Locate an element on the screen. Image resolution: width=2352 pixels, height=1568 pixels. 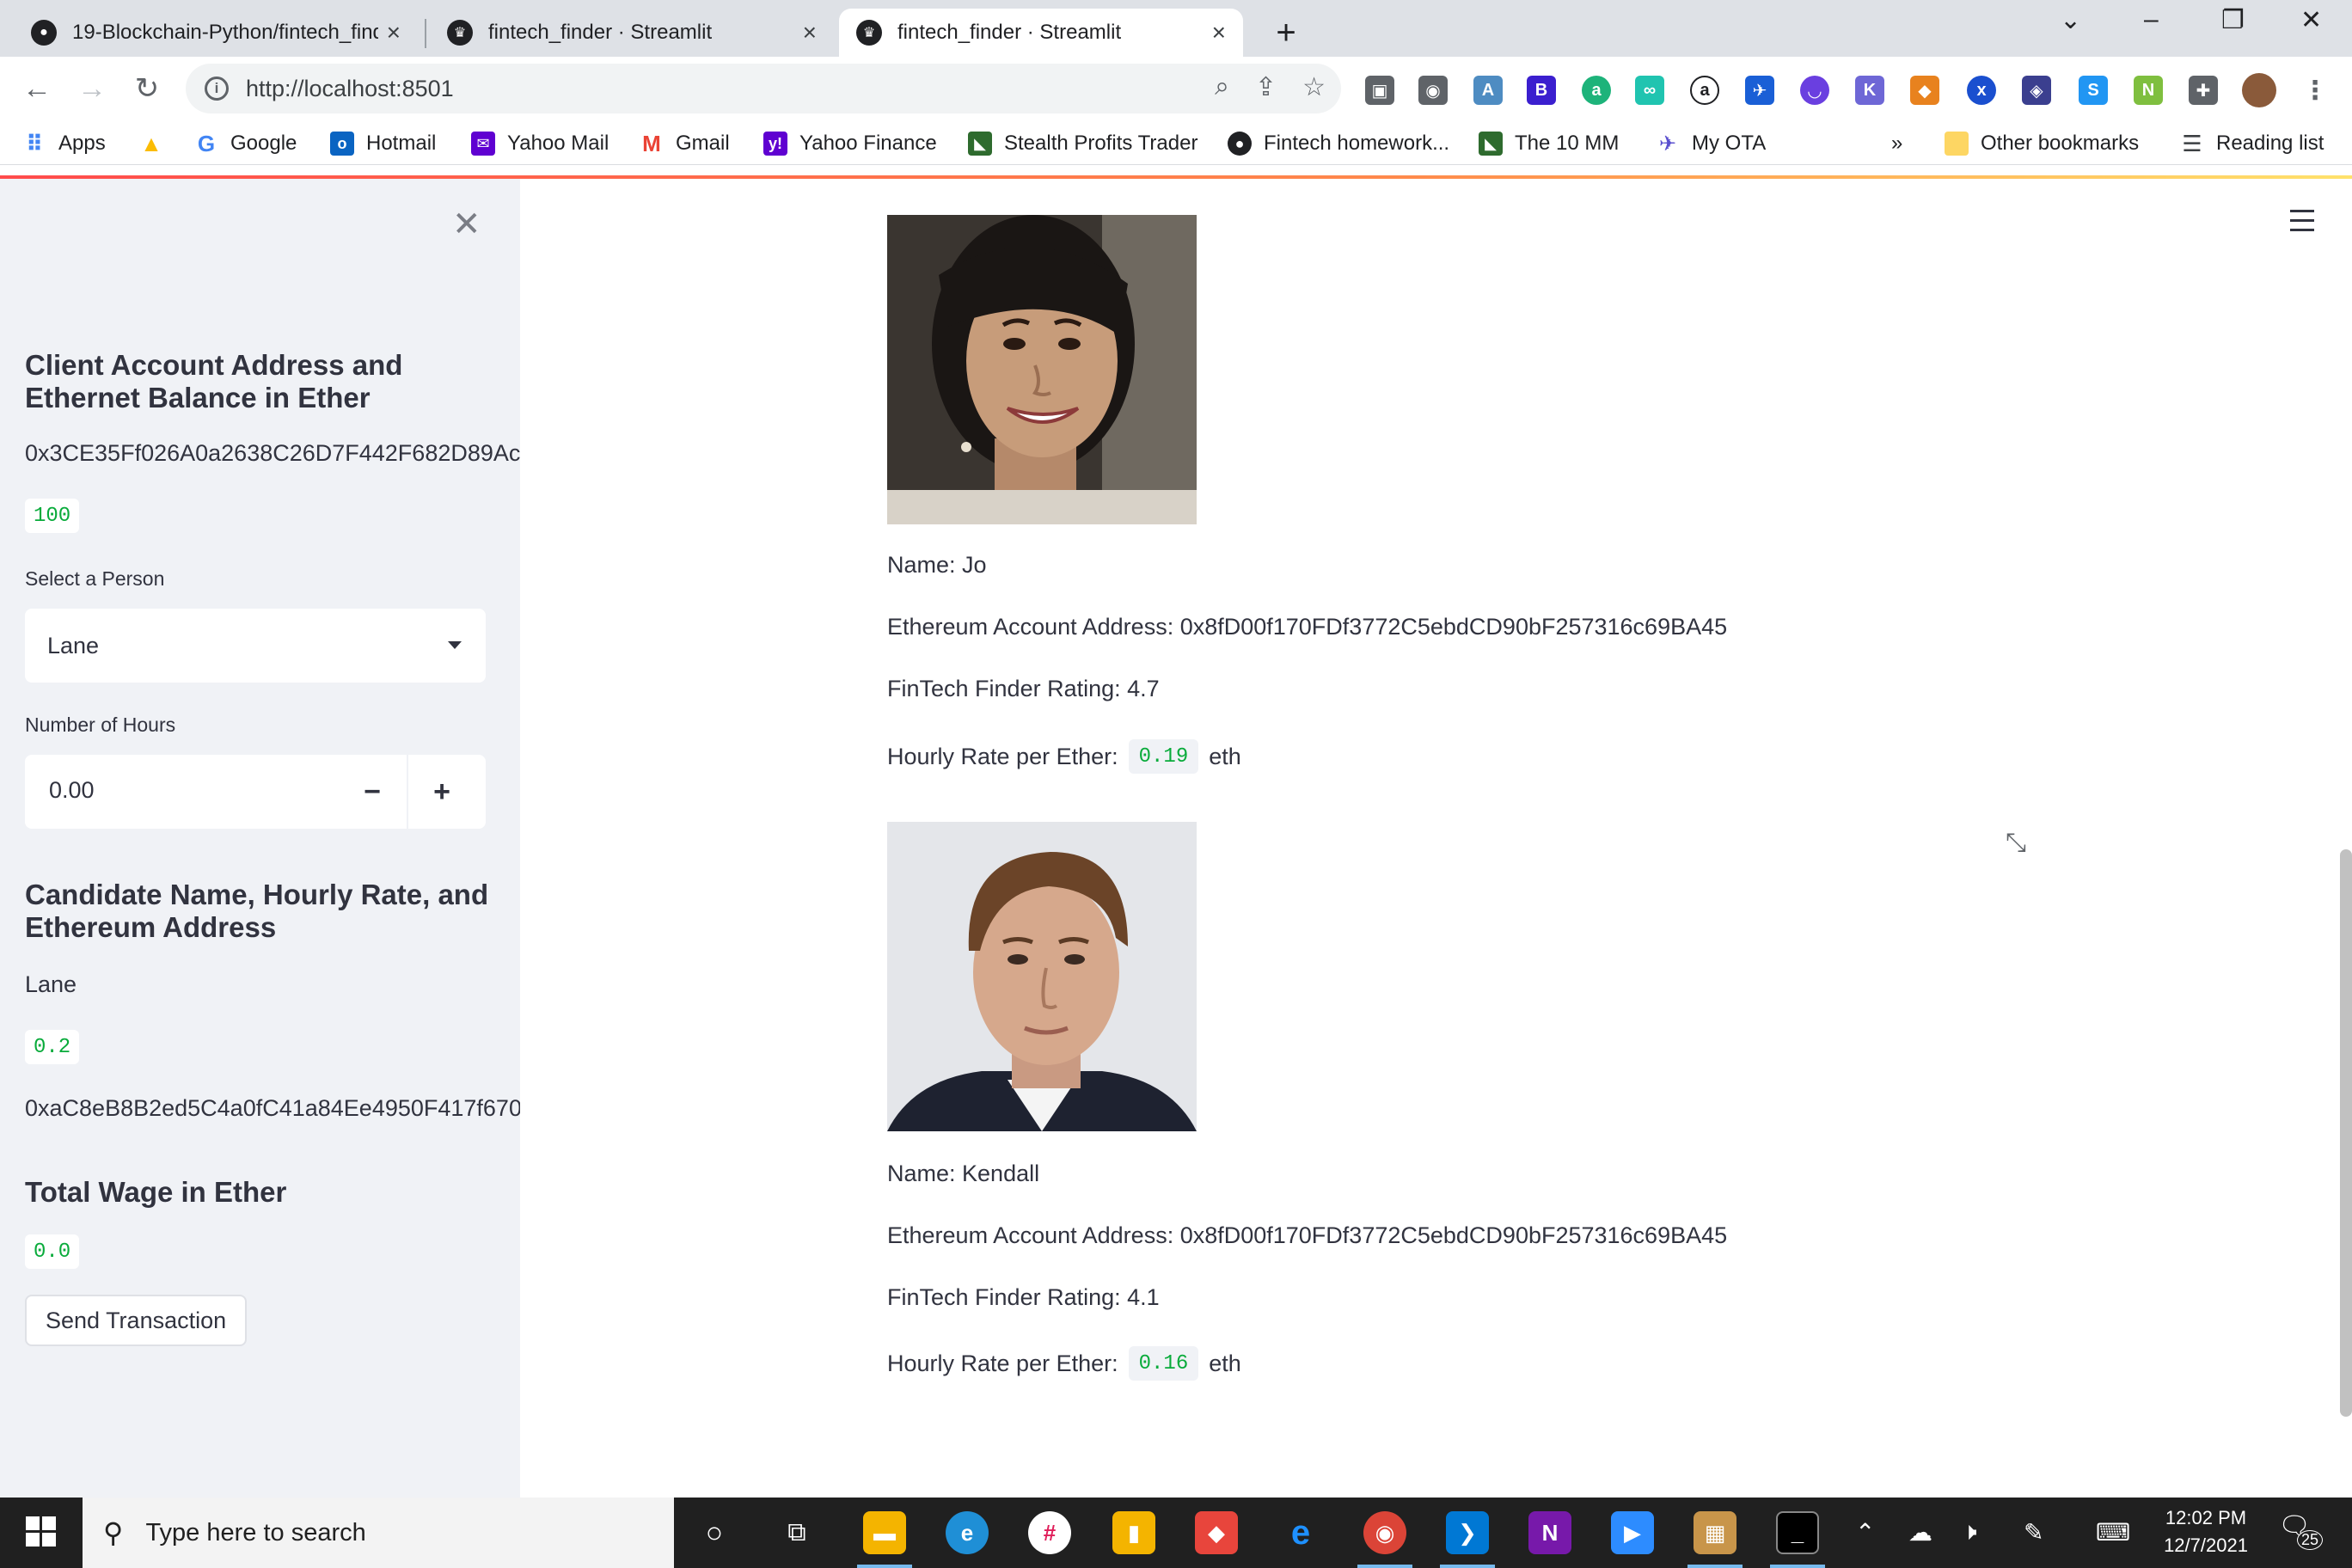
new-tab-button: + is located at coordinates (1286, 32).